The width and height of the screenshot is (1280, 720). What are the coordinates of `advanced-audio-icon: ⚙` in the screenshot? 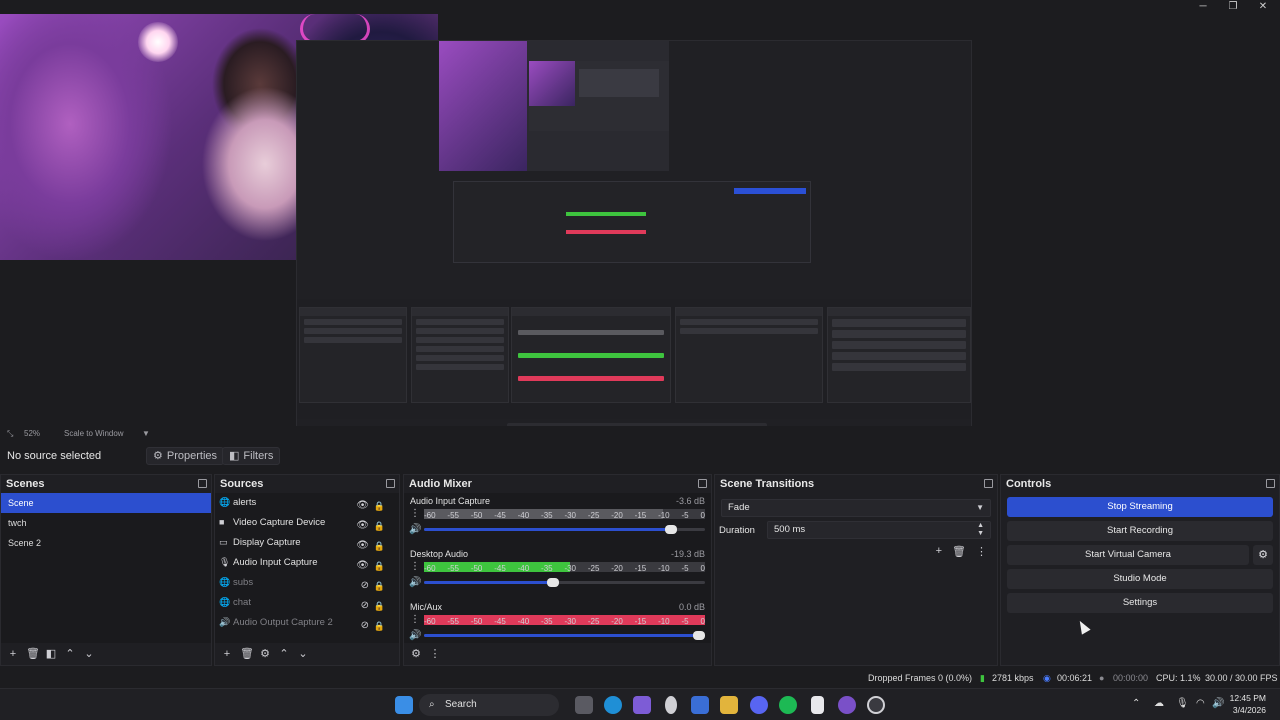 It's located at (416, 654).